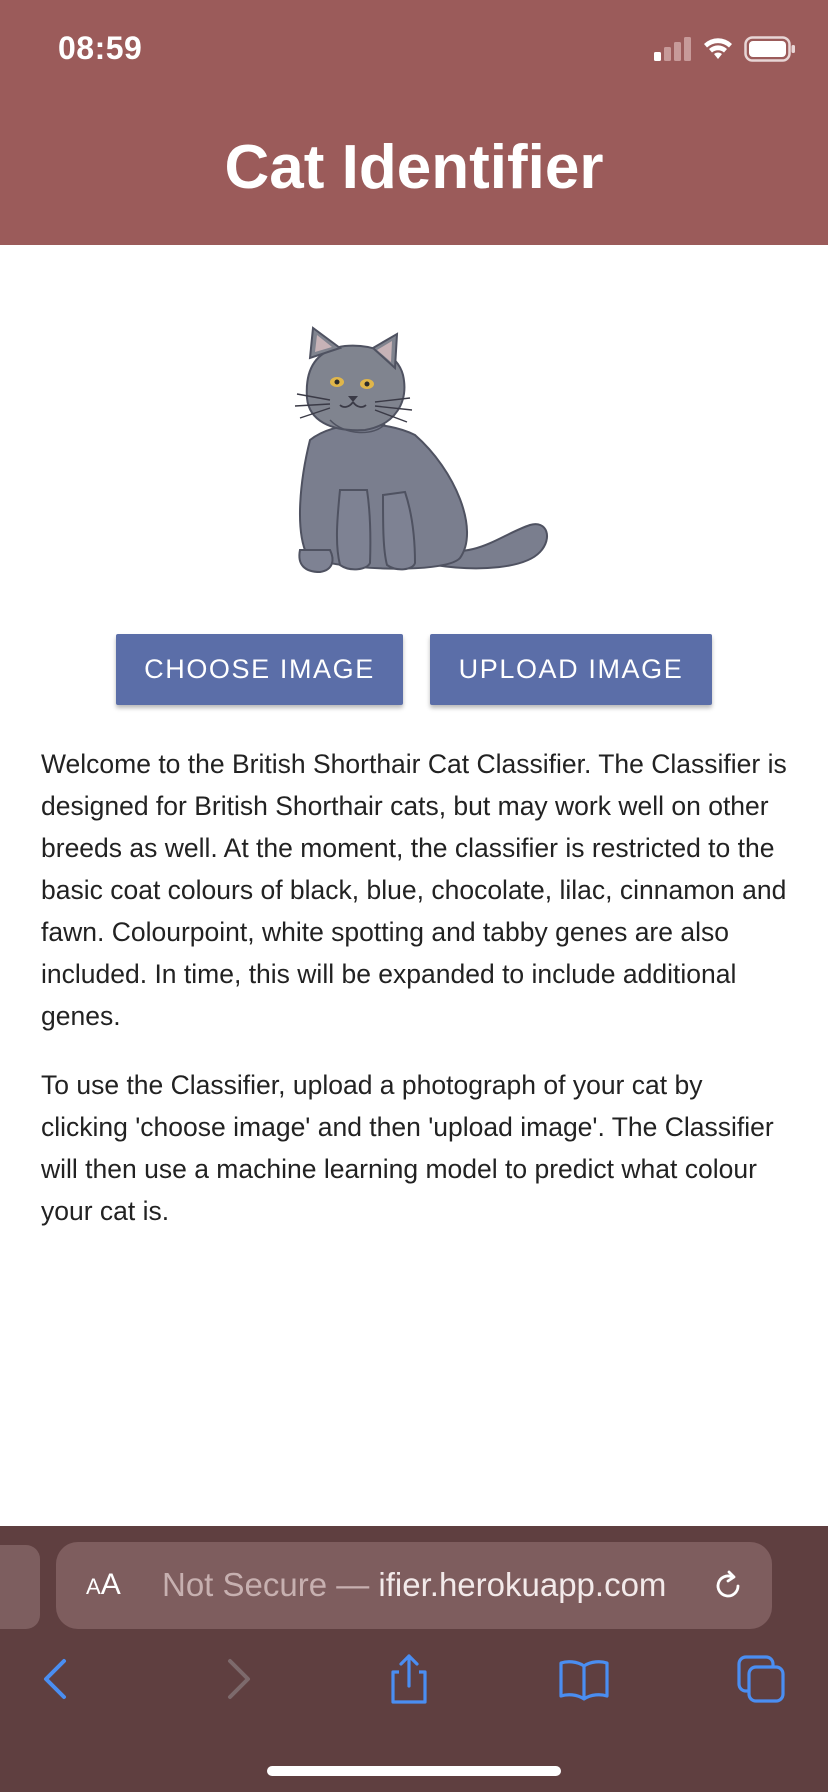 This screenshot has width=828, height=1792. Describe the element at coordinates (20, 1587) in the screenshot. I see `previous-tab-preview` at that location.